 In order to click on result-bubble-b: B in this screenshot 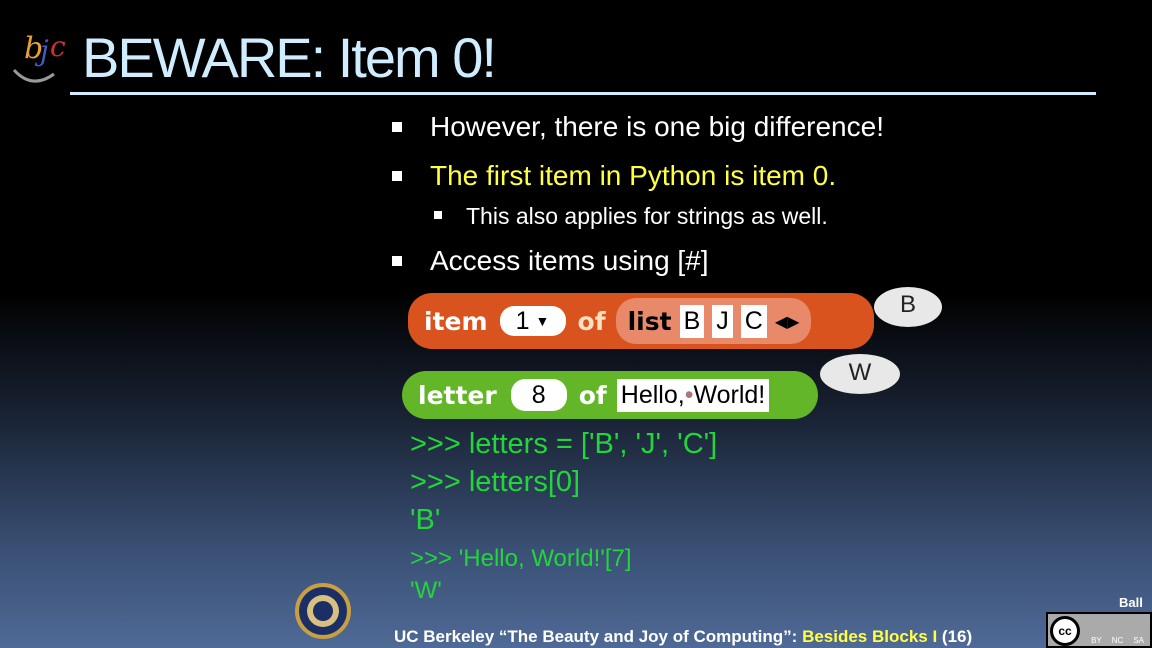, I will do `click(908, 307)`.